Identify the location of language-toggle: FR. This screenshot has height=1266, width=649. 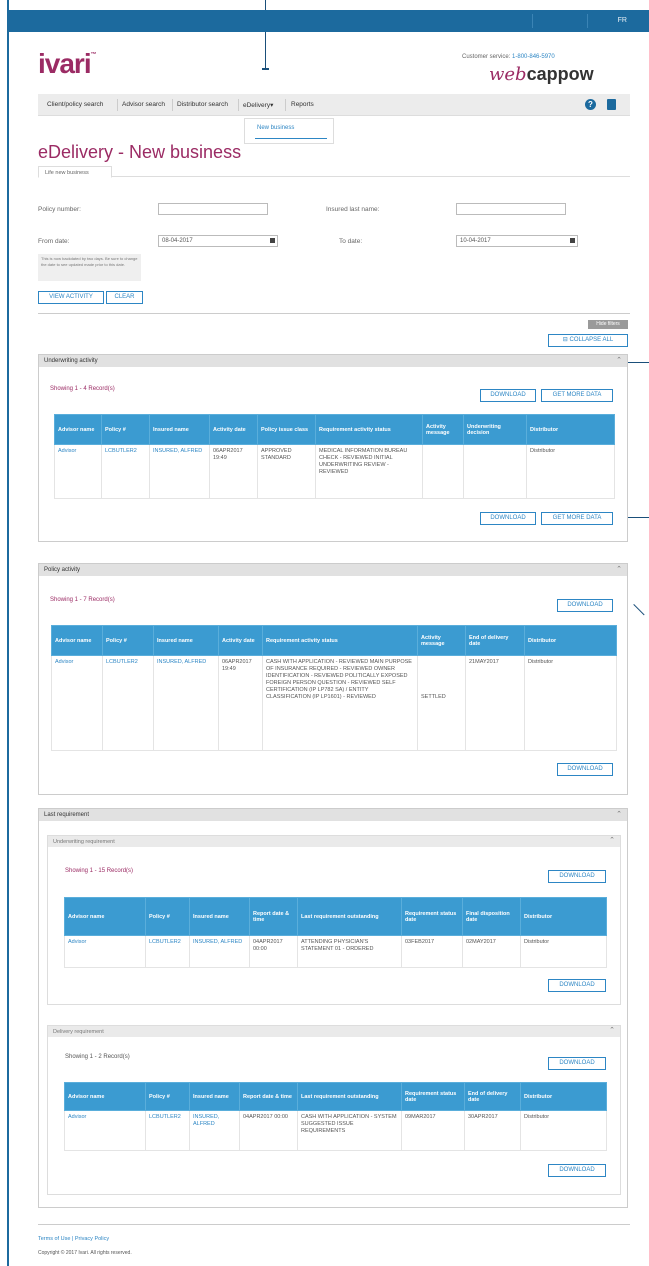
(622, 20).